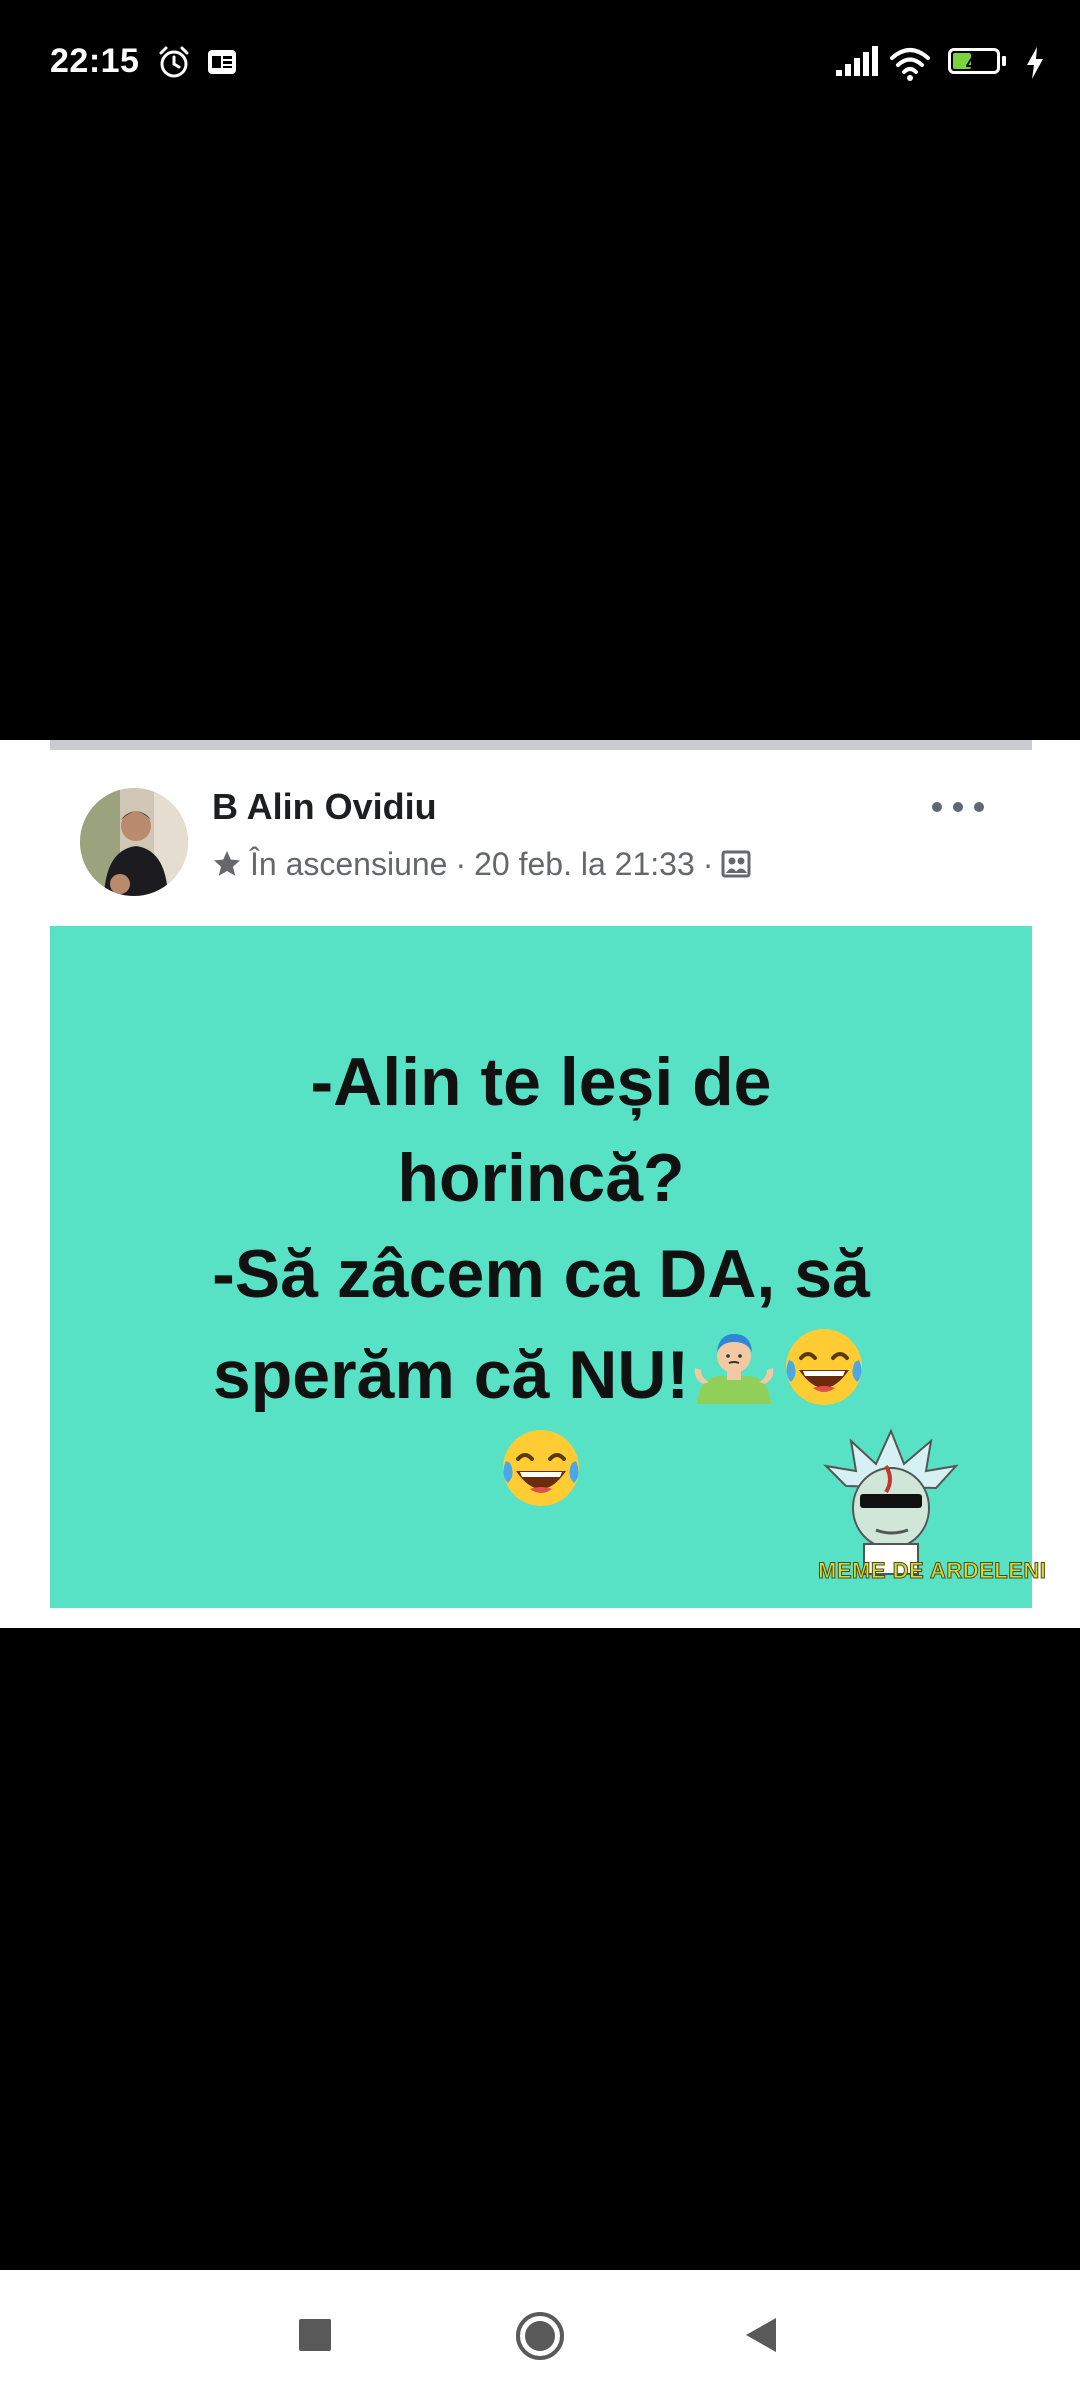  I want to click on avatar, so click(134, 842).